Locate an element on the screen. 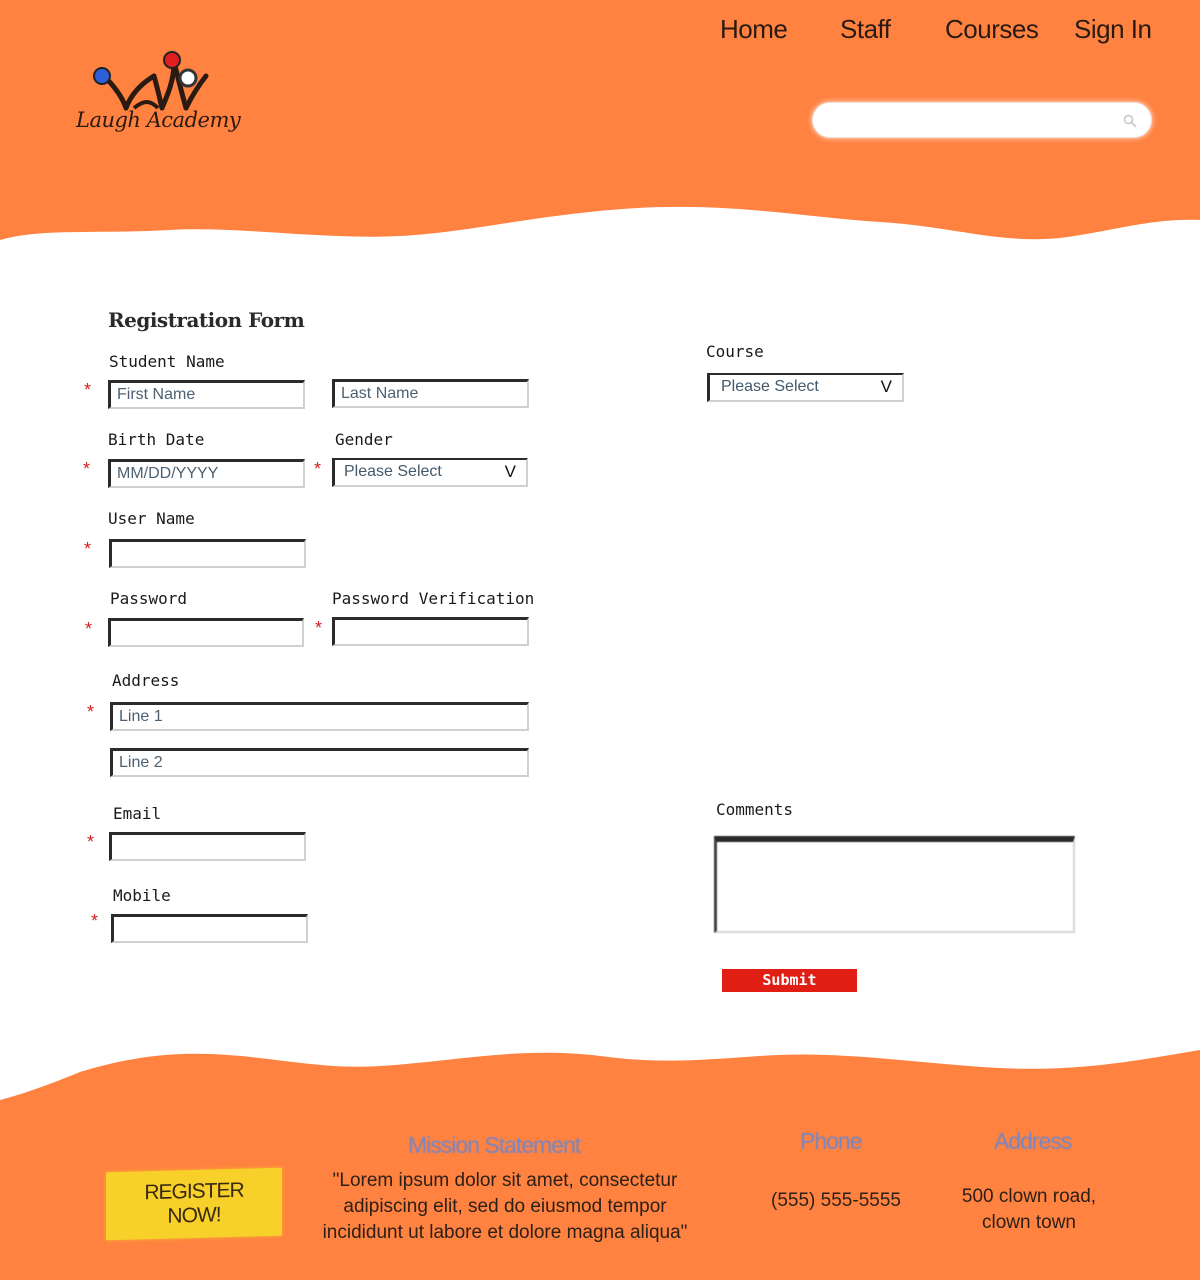 This screenshot has width=1200, height=1280. gender-label: Gender is located at coordinates (364, 439).